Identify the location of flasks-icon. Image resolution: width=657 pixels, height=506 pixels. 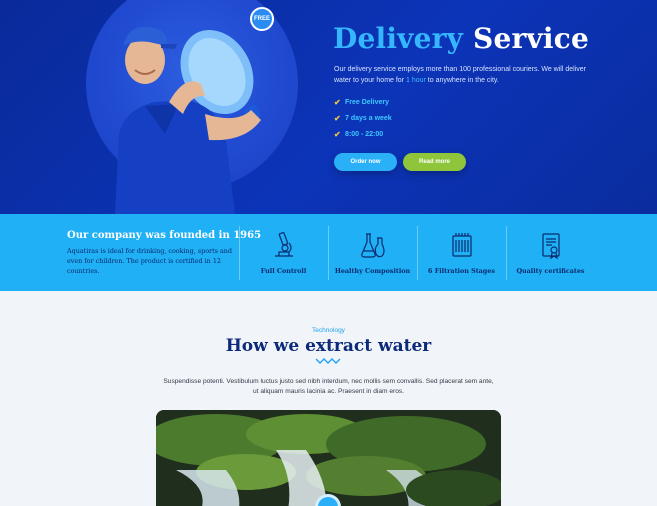
(372, 245).